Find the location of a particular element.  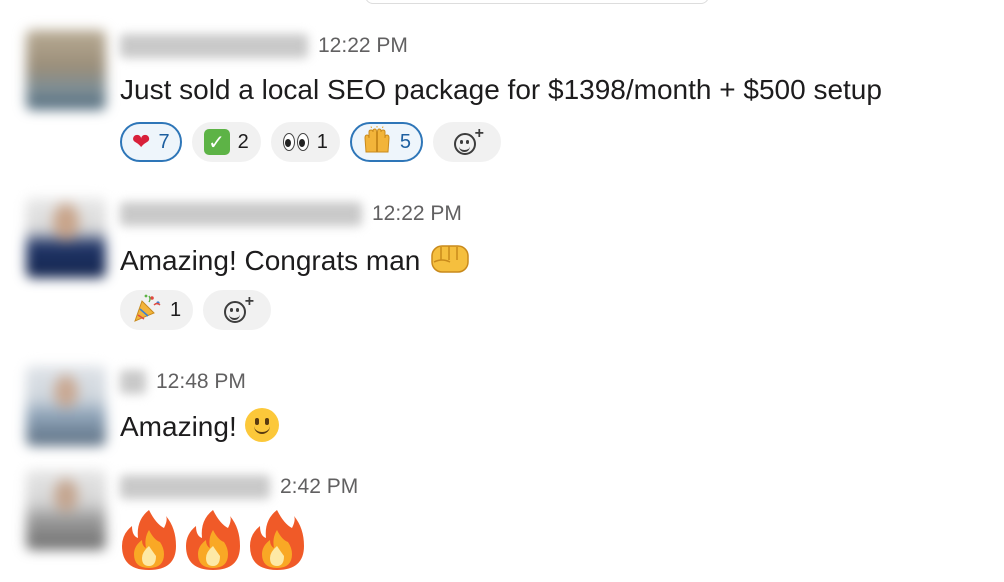

reaction-eyes: 1 is located at coordinates (305, 142).